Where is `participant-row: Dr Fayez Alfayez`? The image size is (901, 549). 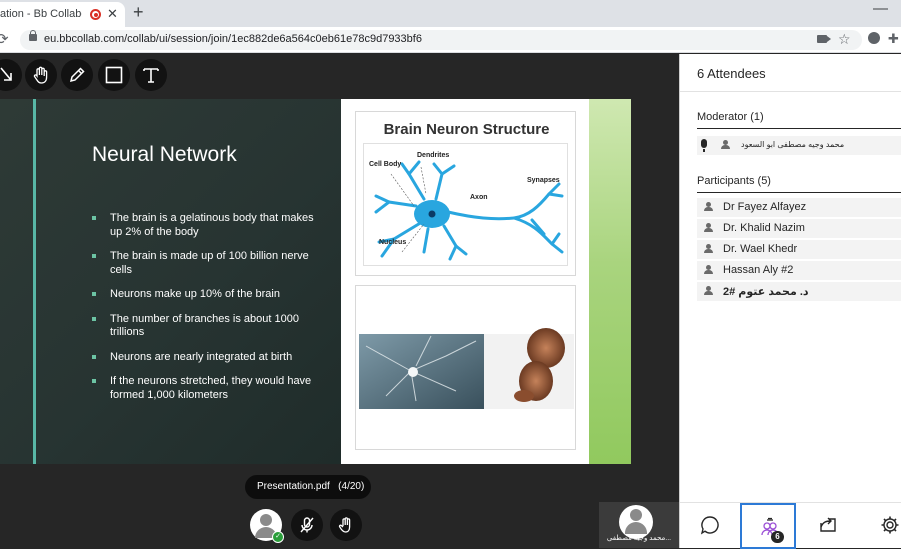 participant-row: Dr Fayez Alfayez is located at coordinates (799, 207).